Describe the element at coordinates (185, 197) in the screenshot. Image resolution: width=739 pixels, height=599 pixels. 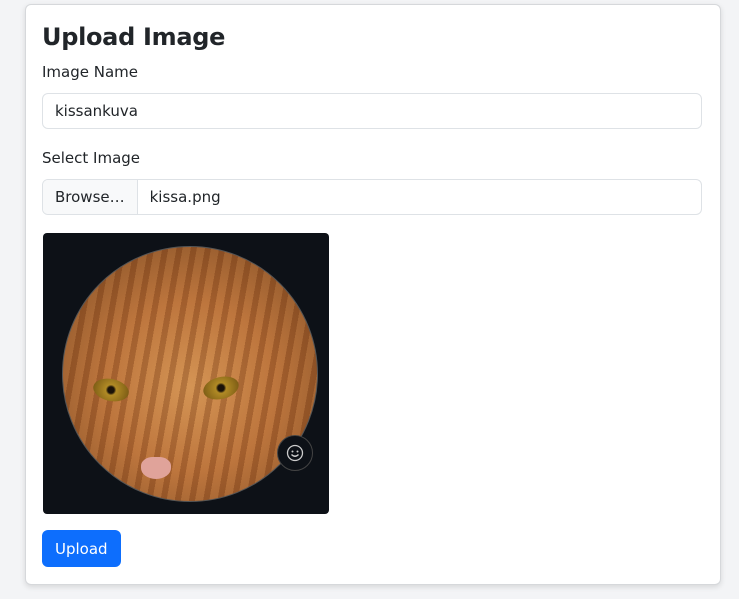
I see `file-name: kissa.png` at that location.